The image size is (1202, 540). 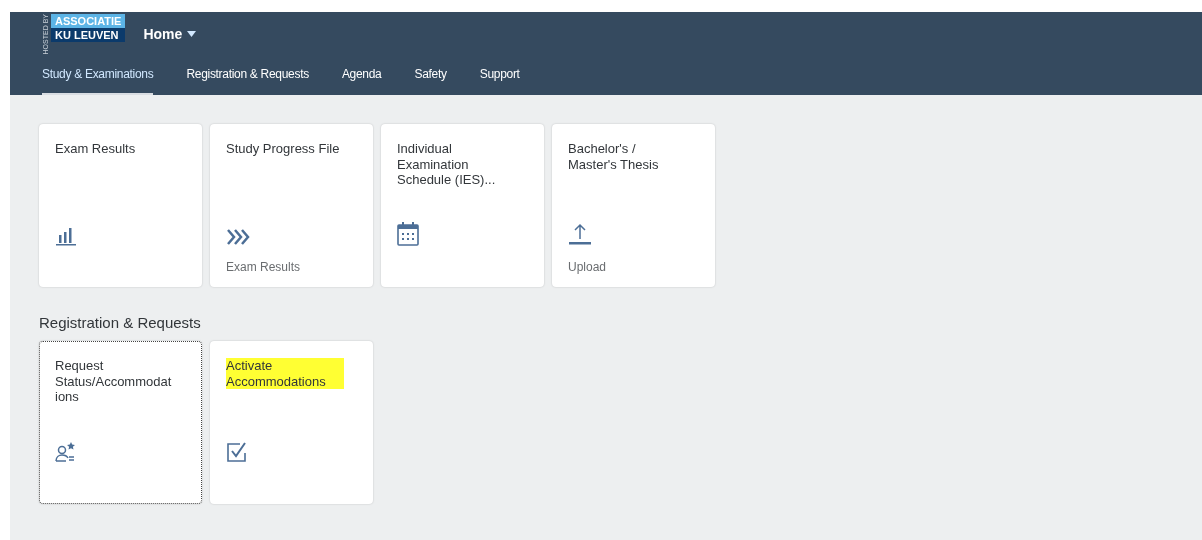 What do you see at coordinates (66, 236) in the screenshot?
I see `bar-chart-icon` at bounding box center [66, 236].